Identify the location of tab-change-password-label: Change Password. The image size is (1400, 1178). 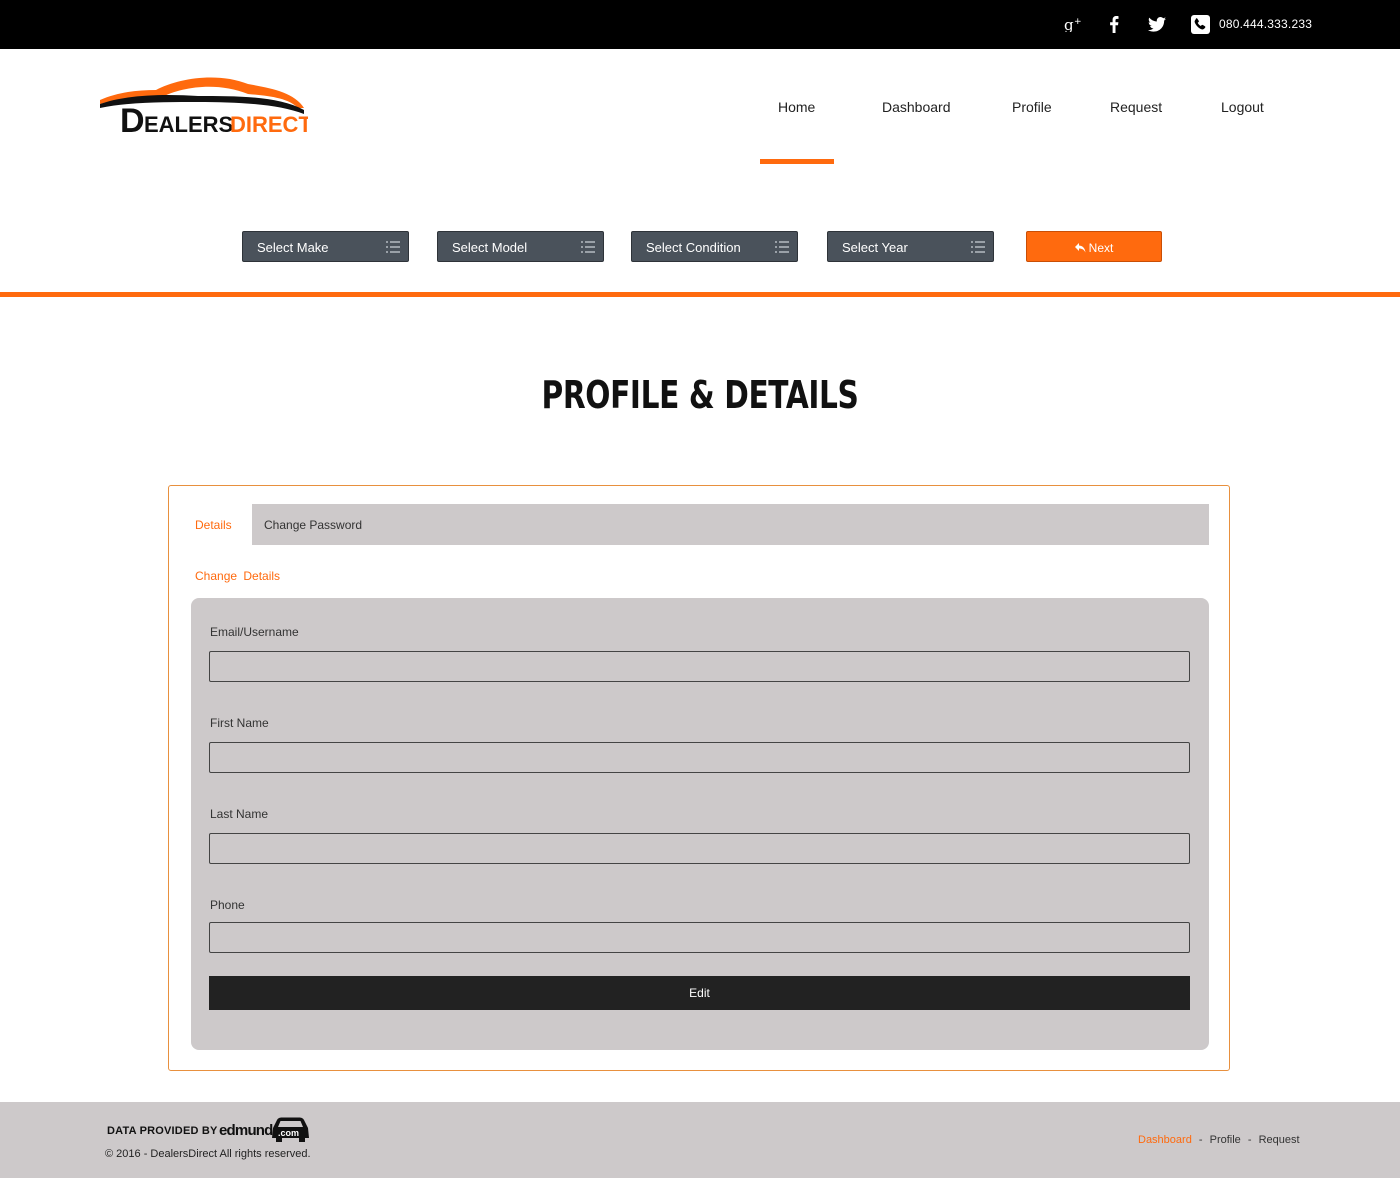
(313, 525).